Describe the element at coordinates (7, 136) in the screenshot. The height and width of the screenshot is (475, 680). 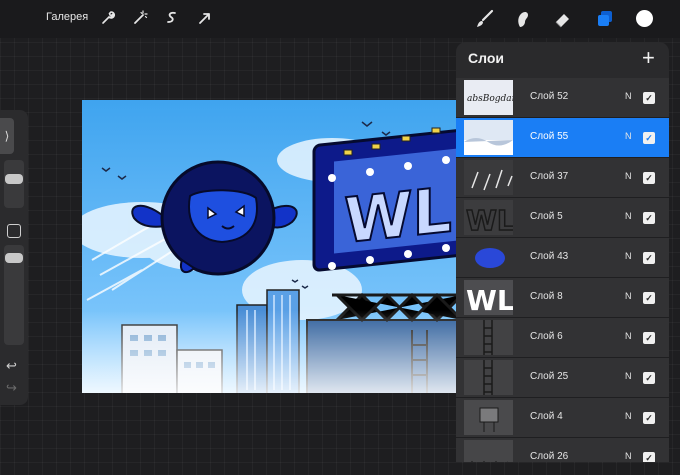
I see `sidebar-expand-button: ⟩` at that location.